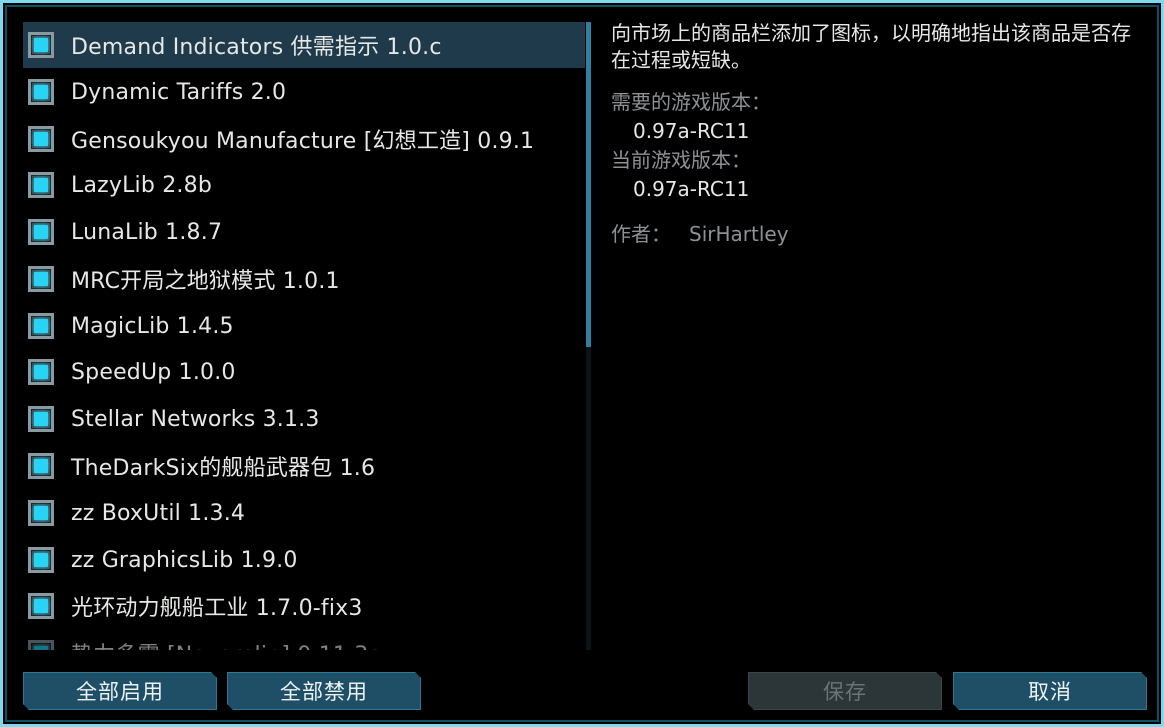 This screenshot has height=727, width=1164. I want to click on mod-label: zz GraphicsLib 1.9.0, so click(184, 560).